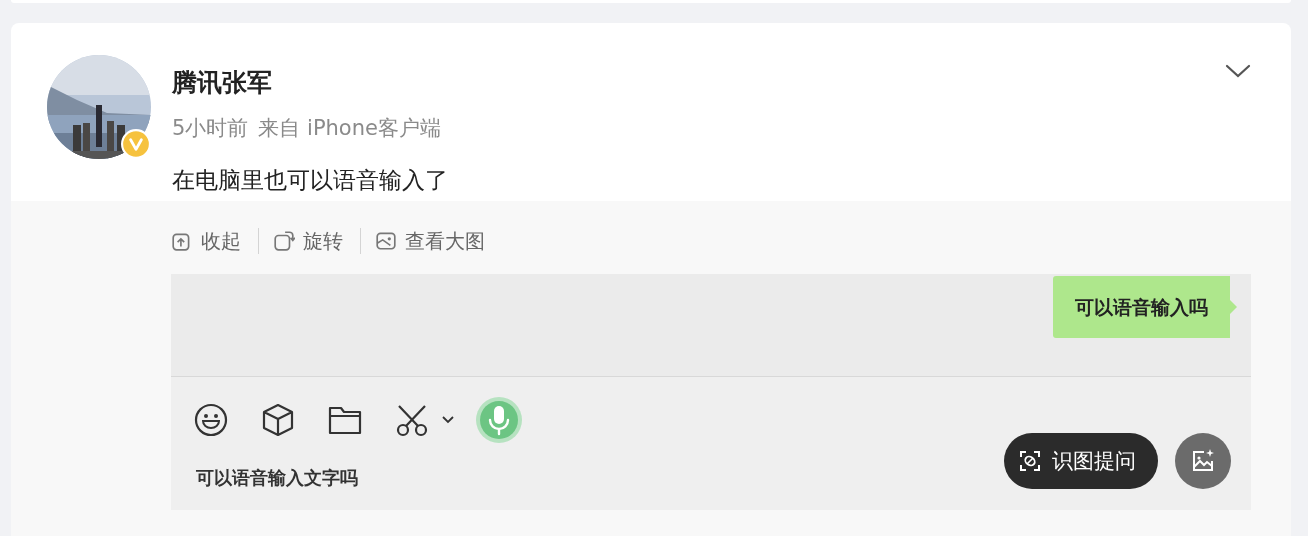 The height and width of the screenshot is (536, 1308). I want to click on scan-icon, so click(1030, 461).